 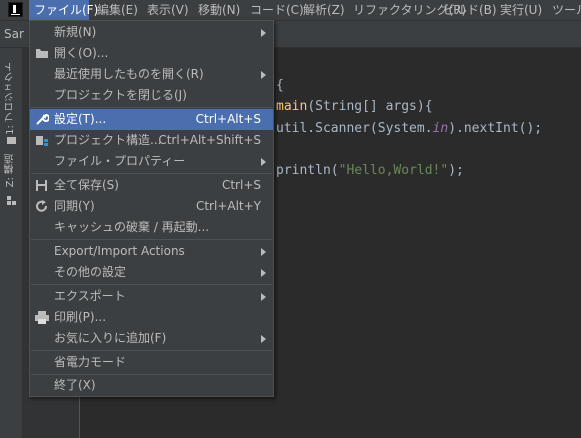 I want to click on menu-item-other-settings: その他の設定, so click(x=151, y=272).